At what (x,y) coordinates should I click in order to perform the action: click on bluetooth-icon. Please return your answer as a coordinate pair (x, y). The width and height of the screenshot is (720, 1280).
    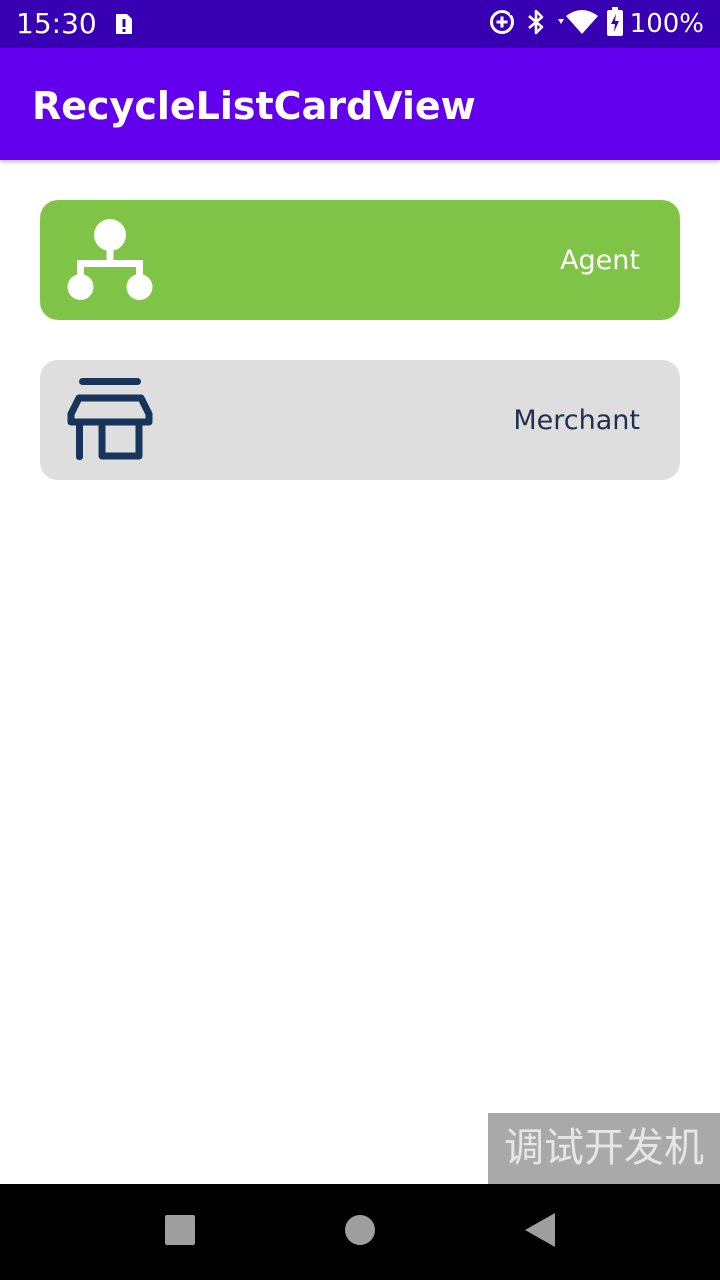
    Looking at the image, I should click on (536, 24).